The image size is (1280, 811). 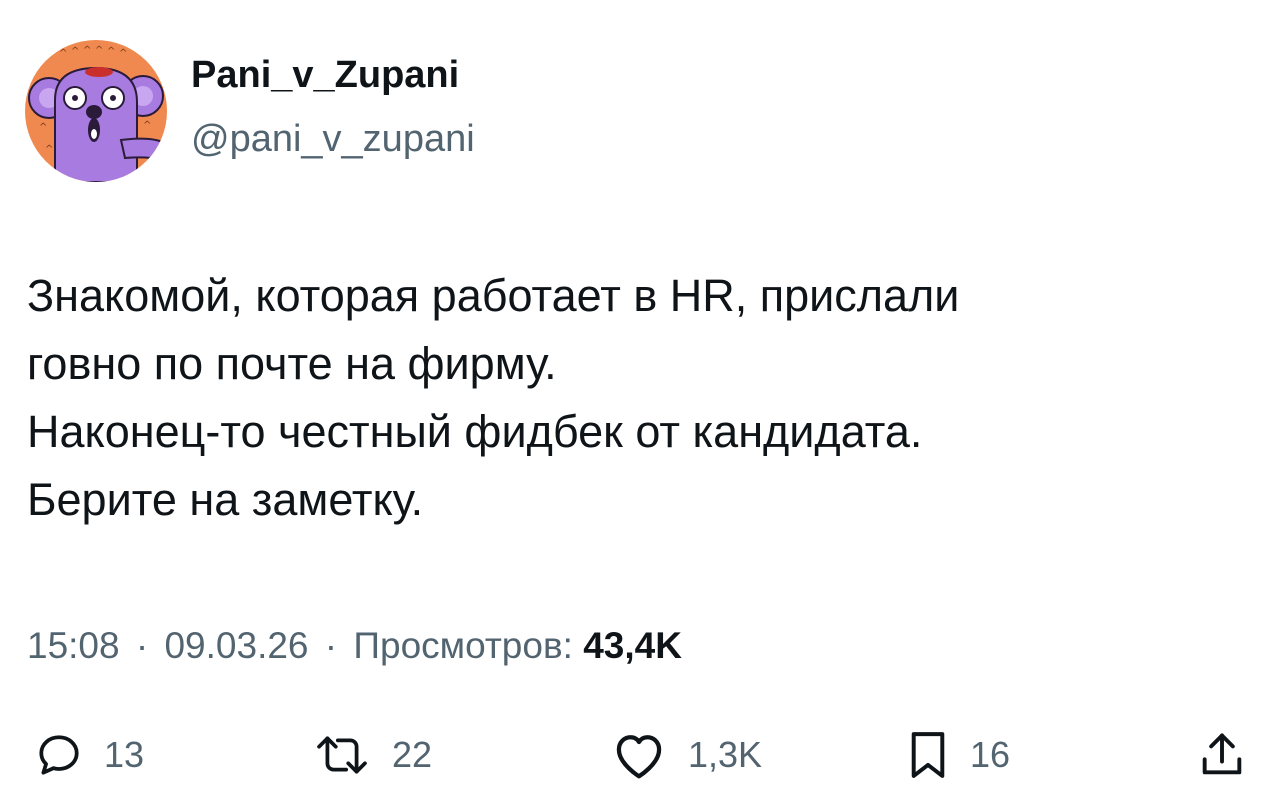 What do you see at coordinates (73, 645) in the screenshot?
I see `tweet-time: 15:08` at bounding box center [73, 645].